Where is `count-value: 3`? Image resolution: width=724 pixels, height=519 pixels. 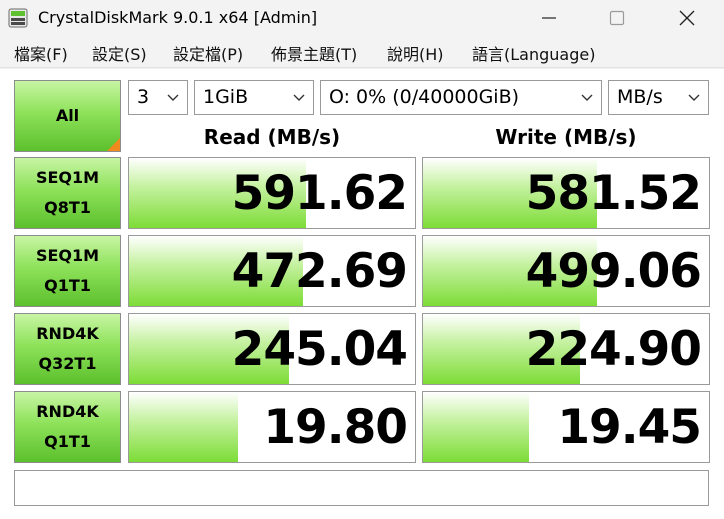
count-value: 3 is located at coordinates (143, 97).